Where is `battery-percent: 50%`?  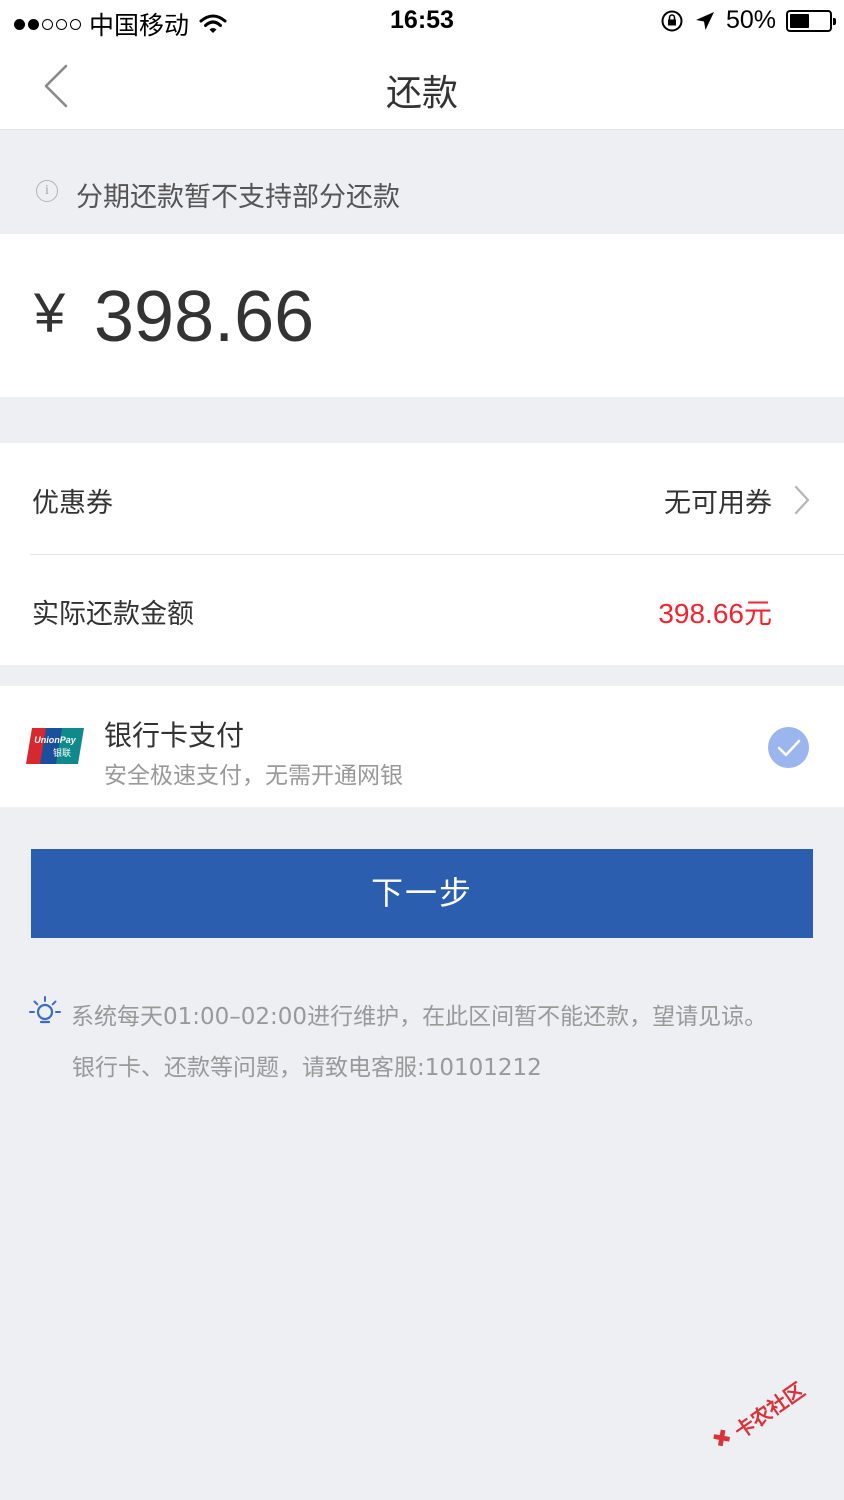 battery-percent: 50% is located at coordinates (750, 20).